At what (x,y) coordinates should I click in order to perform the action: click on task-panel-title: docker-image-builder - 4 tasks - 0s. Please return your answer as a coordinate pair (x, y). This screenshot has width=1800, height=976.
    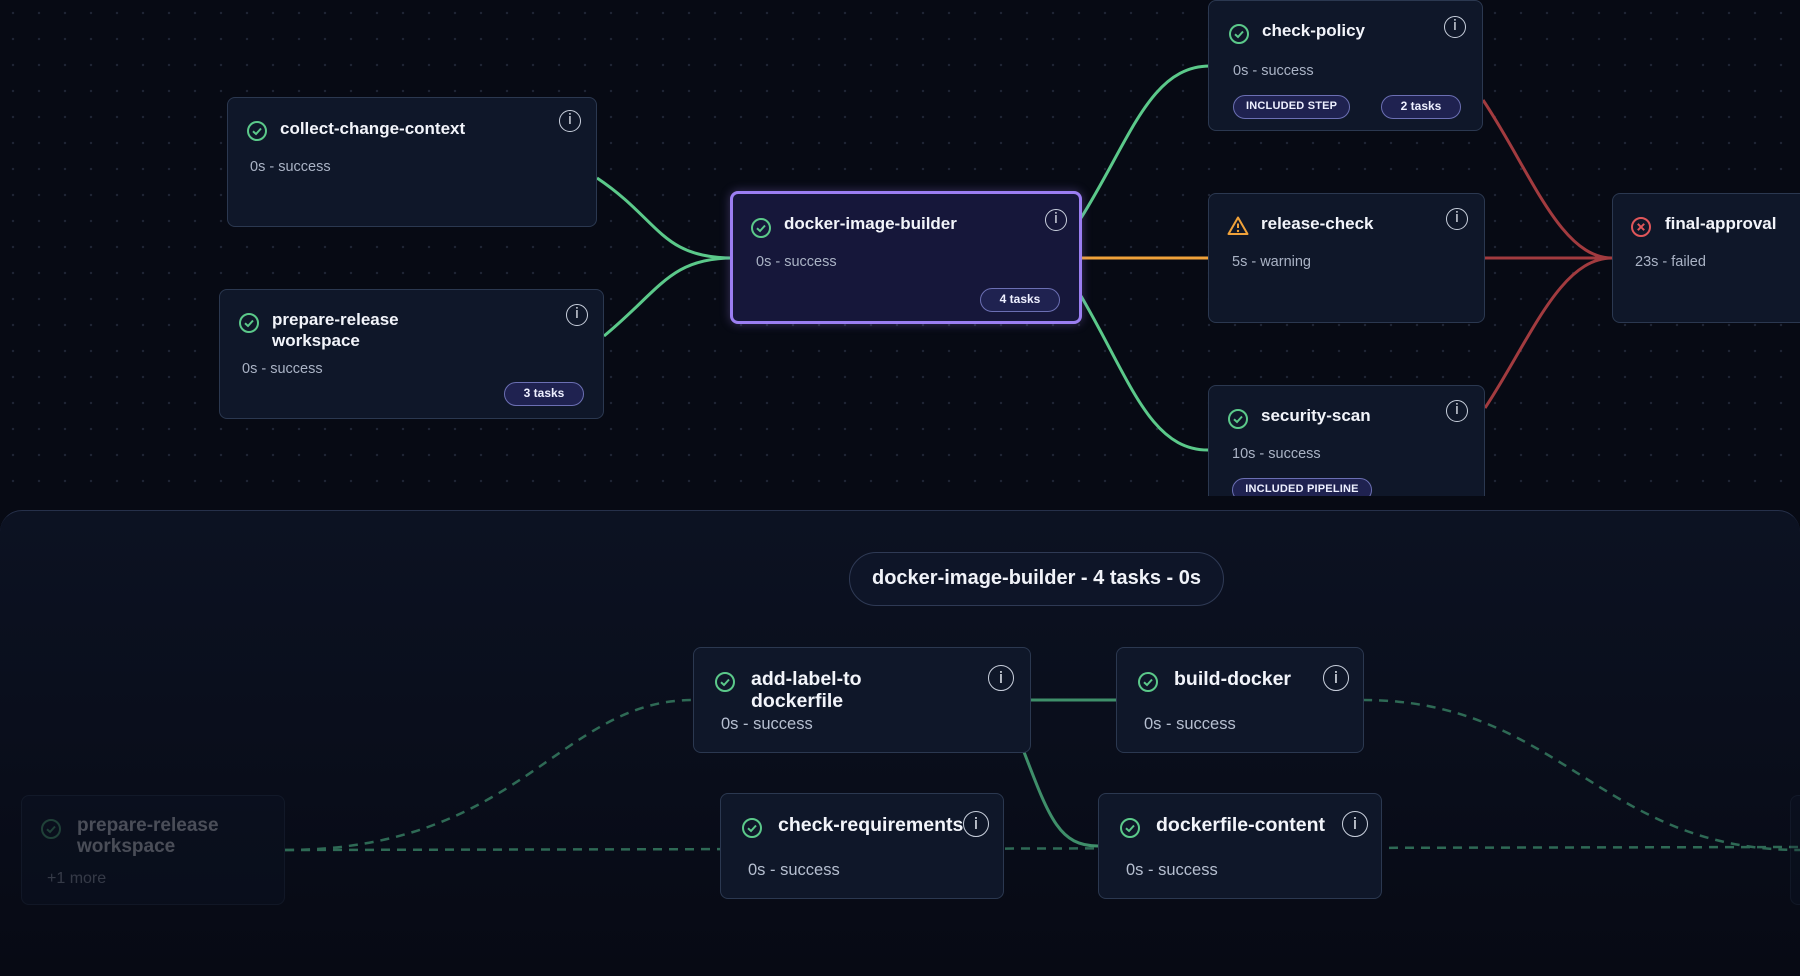
    Looking at the image, I should click on (1036, 579).